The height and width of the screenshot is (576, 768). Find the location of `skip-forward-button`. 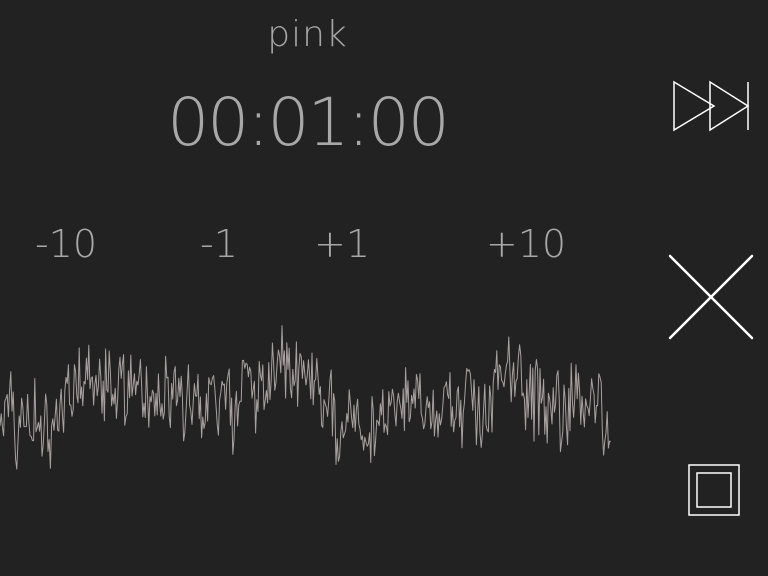

skip-forward-button is located at coordinates (712, 106).